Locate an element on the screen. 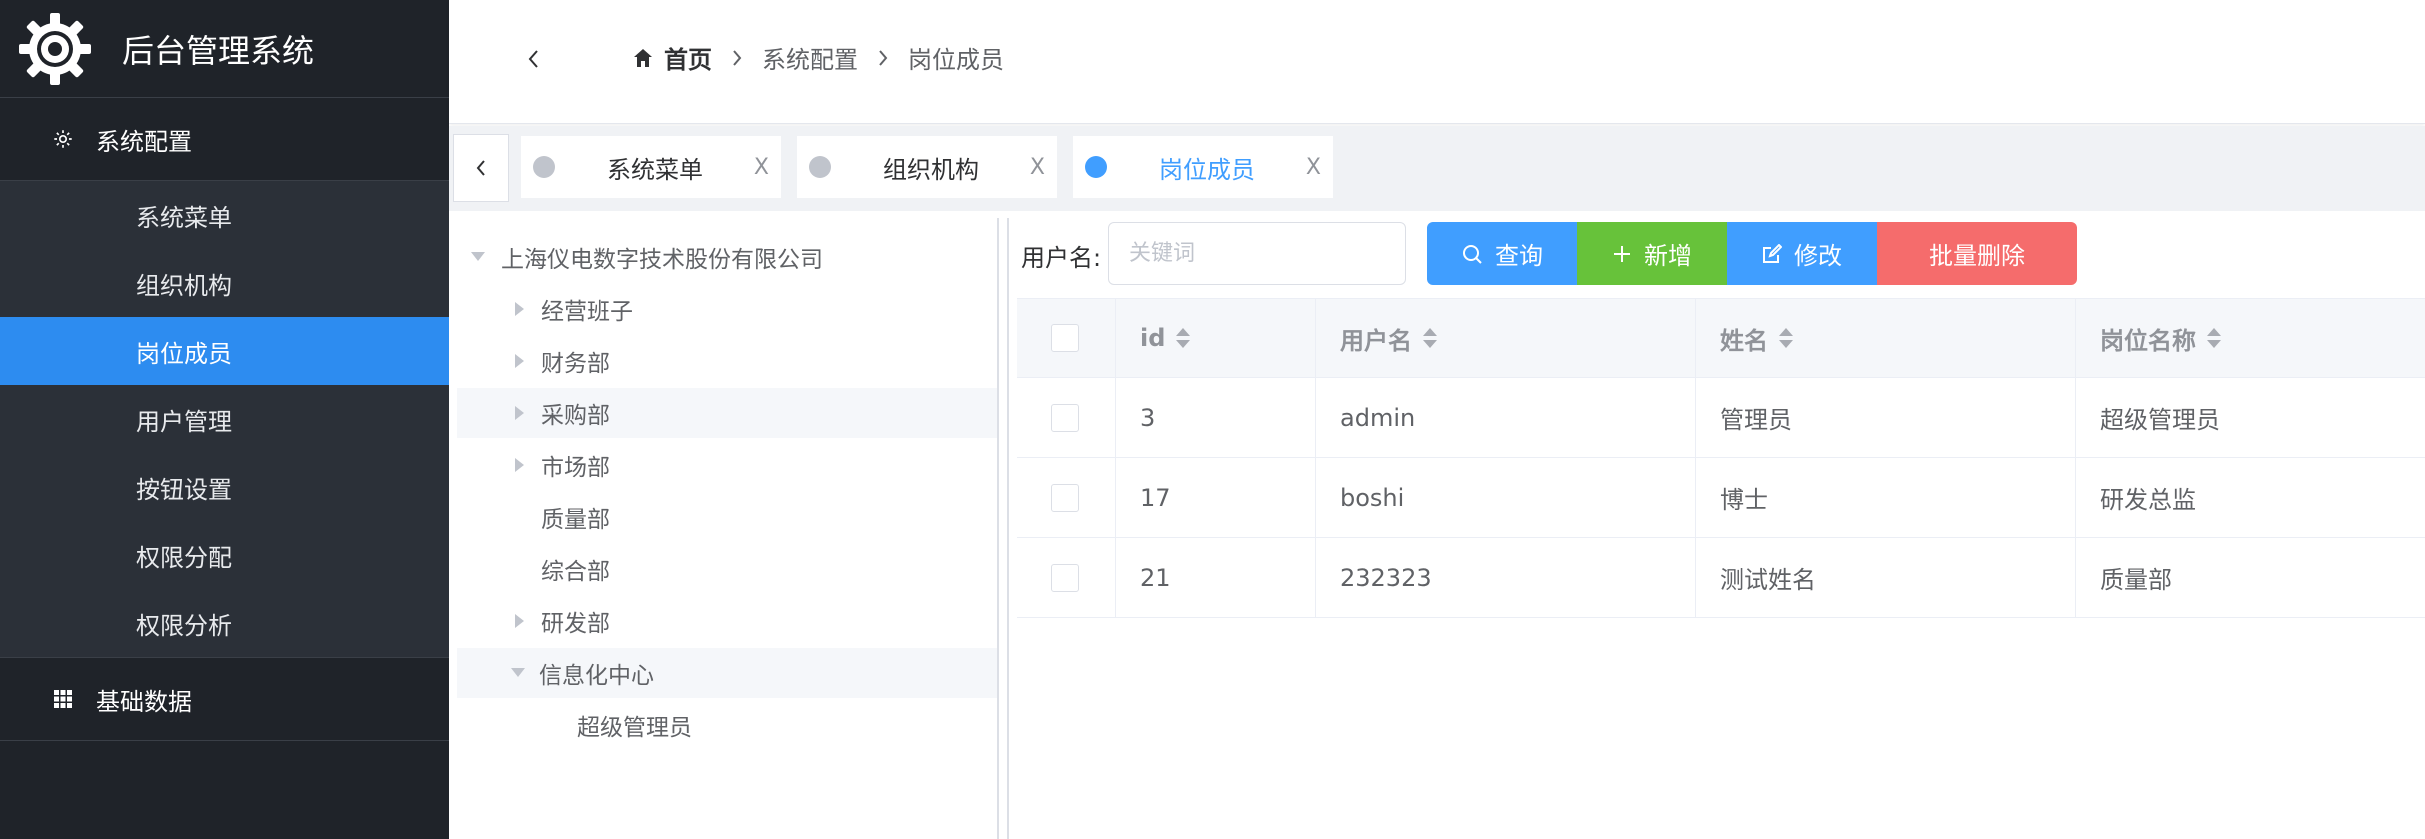 The image size is (2425, 839). cell-id: 21 is located at coordinates (1216, 577).